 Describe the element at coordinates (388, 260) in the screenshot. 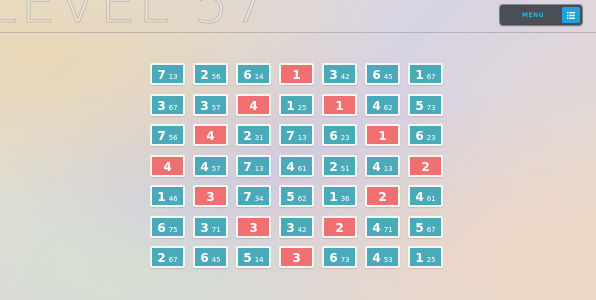

I see `tile-subvalue: 53` at that location.